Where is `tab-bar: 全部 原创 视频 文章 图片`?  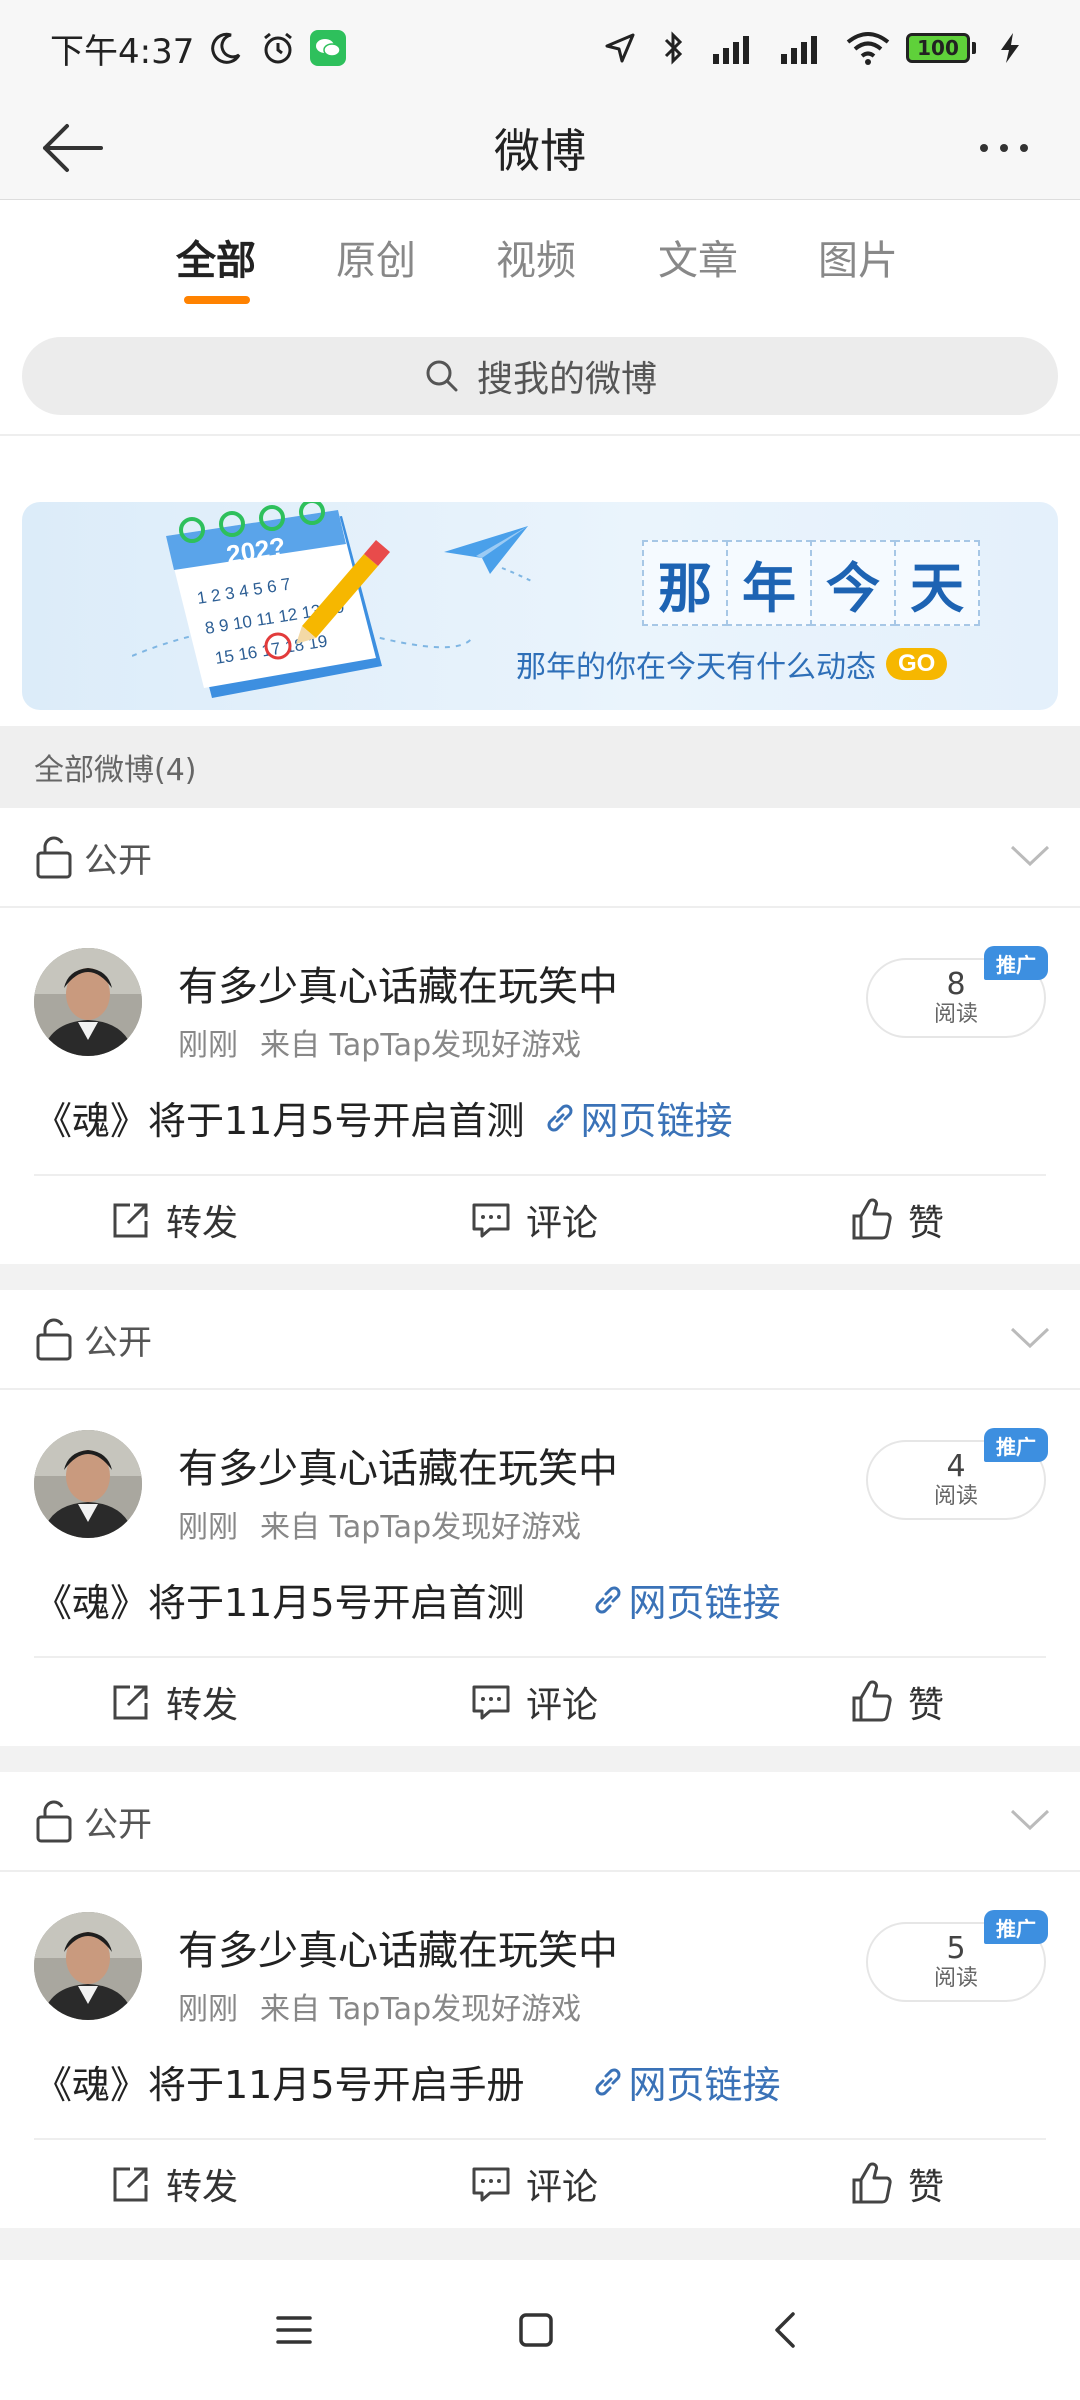 tab-bar: 全部 原创 视频 文章 图片 is located at coordinates (540, 255).